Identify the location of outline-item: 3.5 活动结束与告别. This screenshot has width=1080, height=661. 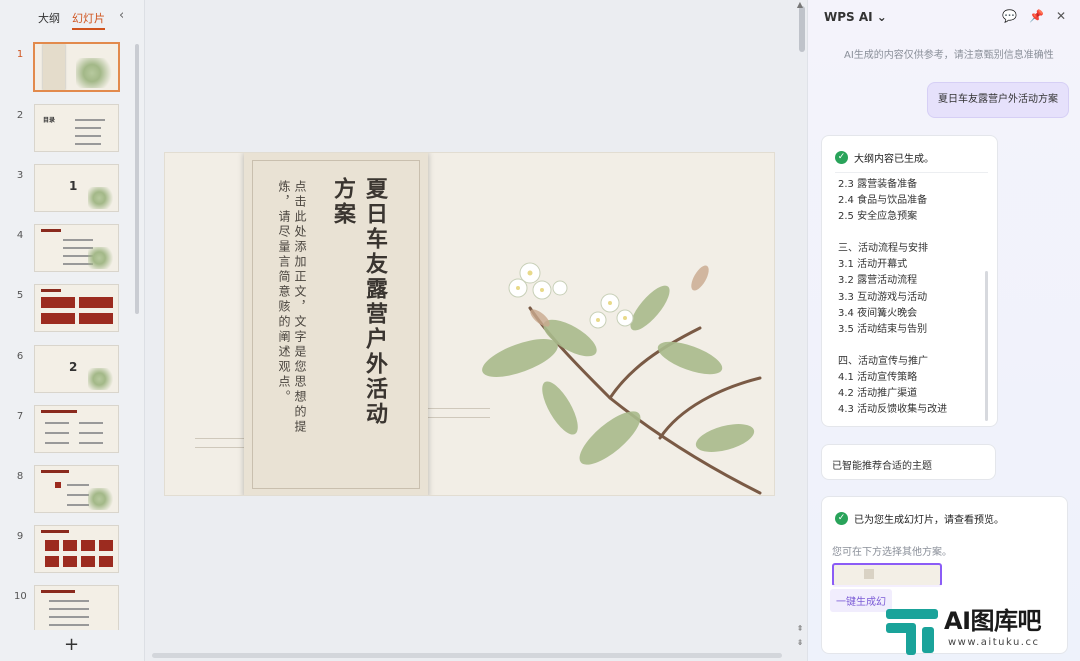
(883, 329).